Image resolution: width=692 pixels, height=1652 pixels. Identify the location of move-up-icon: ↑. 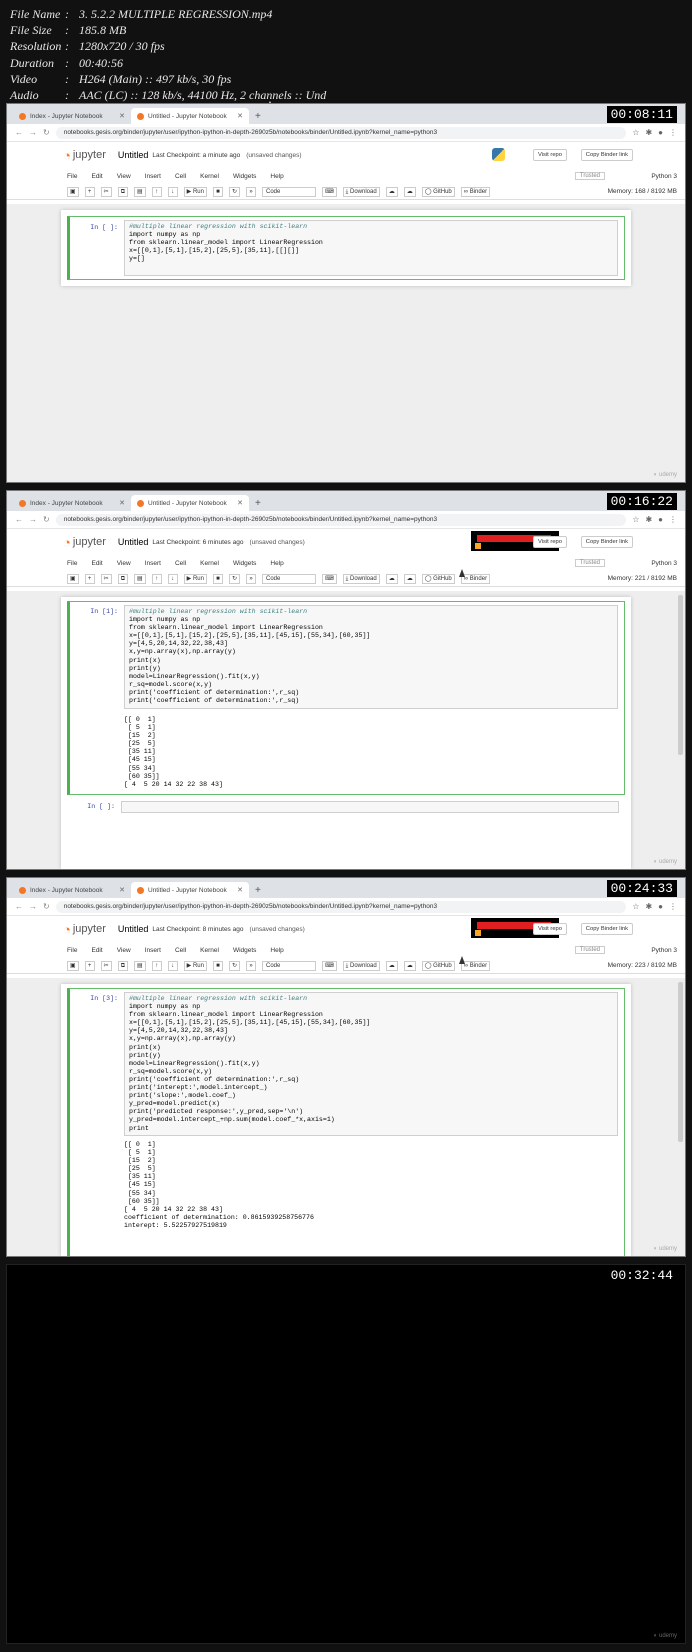
(156, 191).